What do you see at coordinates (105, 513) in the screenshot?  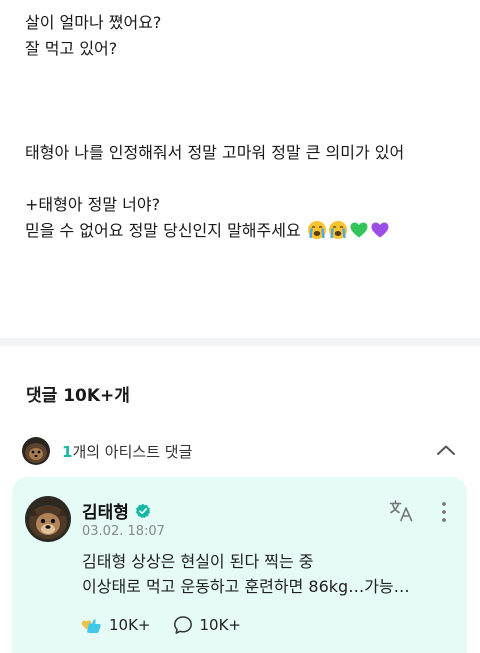 I see `author-name-text: 김태형` at bounding box center [105, 513].